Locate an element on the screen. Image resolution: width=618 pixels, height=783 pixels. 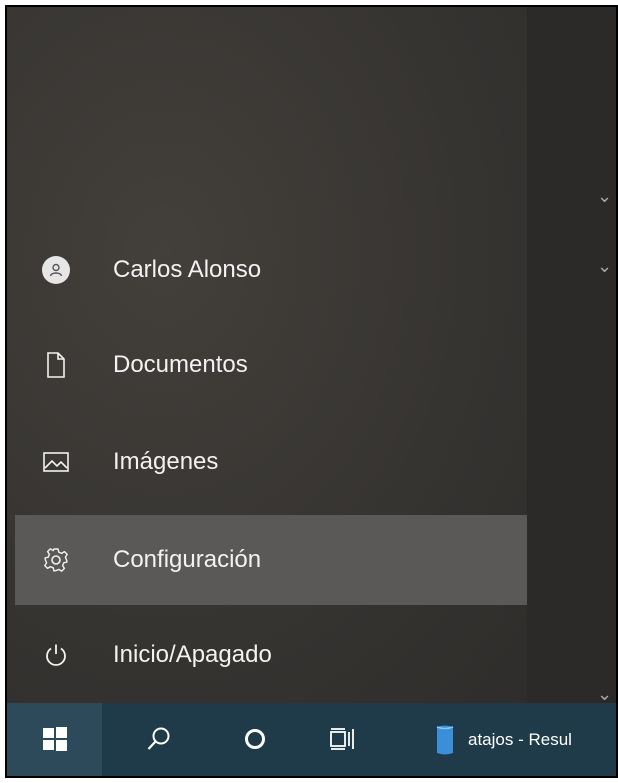
start-item-documents: Documentos is located at coordinates (271, 365).